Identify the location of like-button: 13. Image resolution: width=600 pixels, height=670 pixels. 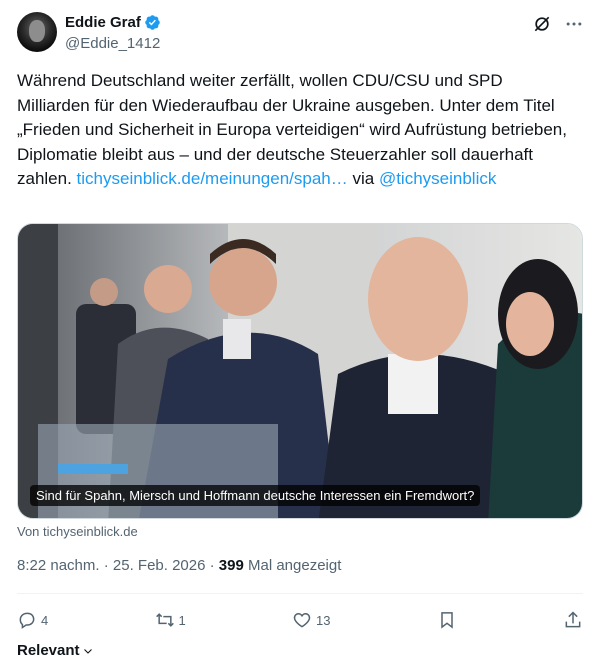
(311, 620).